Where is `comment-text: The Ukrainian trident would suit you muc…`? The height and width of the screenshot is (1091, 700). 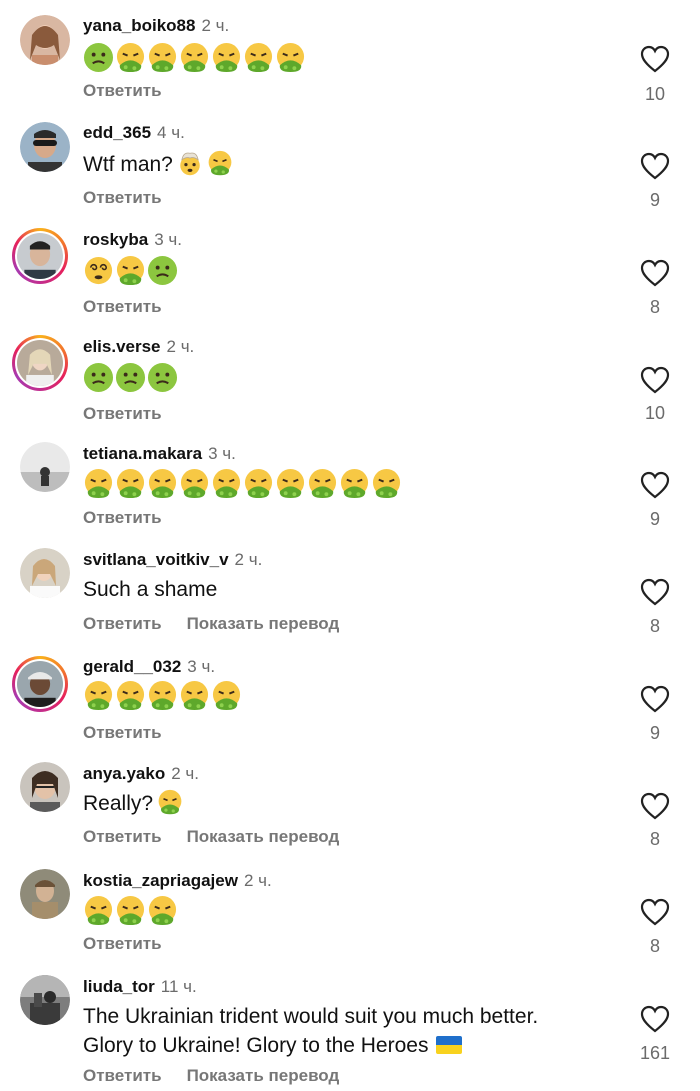
comment-text: The Ukrainian trident would suit you muc… is located at coordinates (310, 1031).